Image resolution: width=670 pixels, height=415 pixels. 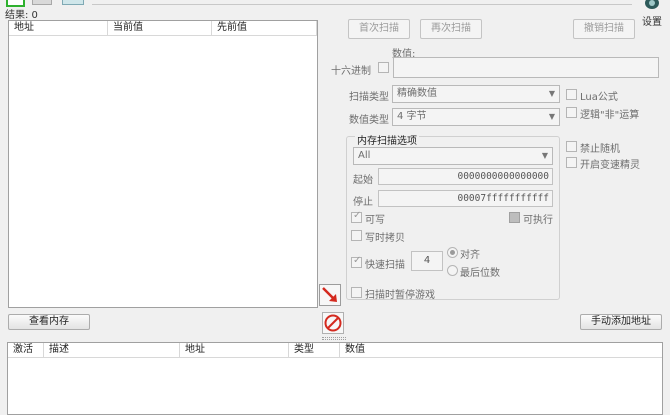 I want to click on no-random-checkbox, so click(x=571, y=146).